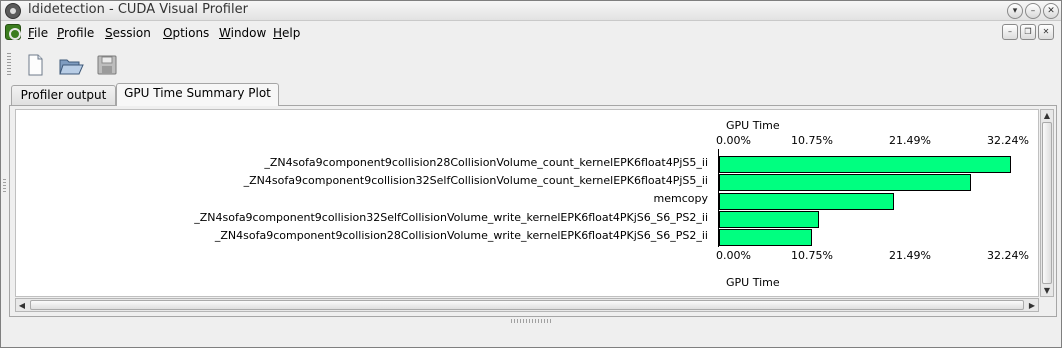 The width and height of the screenshot is (1062, 348). What do you see at coordinates (35, 65) in the screenshot?
I see `new-file-icon` at bounding box center [35, 65].